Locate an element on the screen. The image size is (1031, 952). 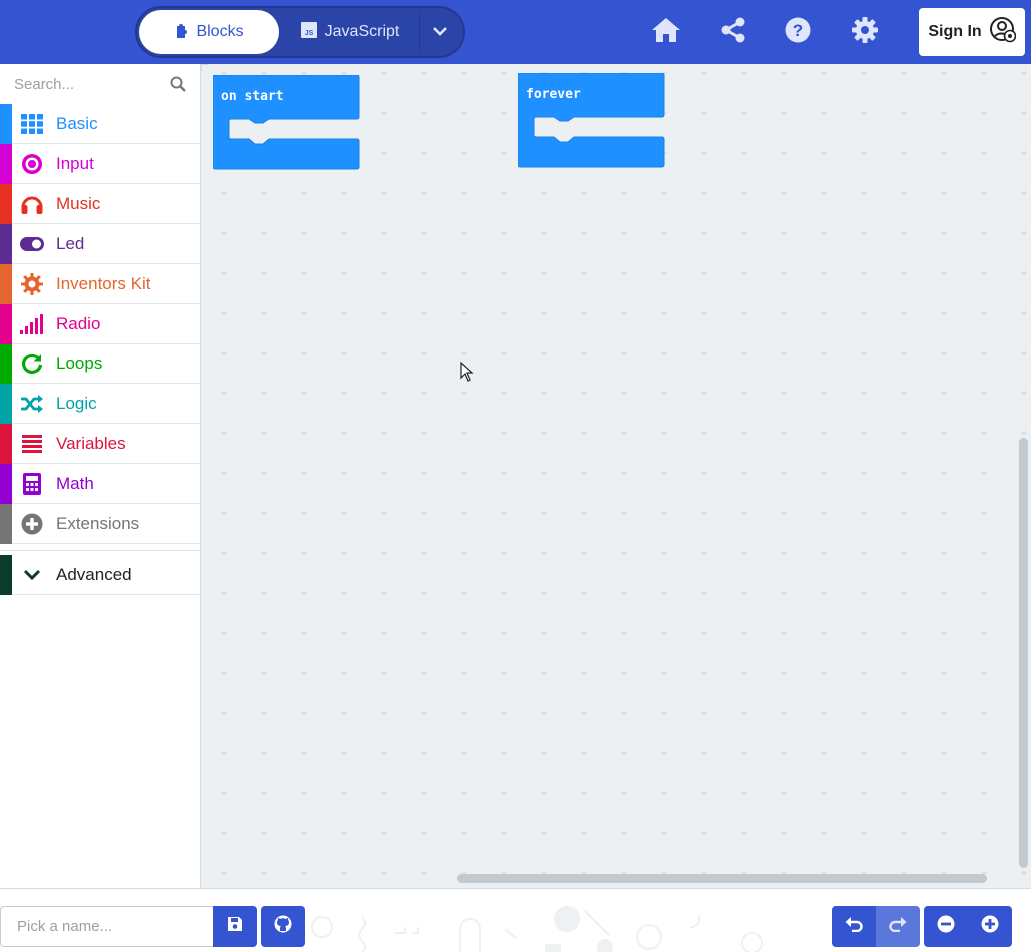
on-start-block: on start is located at coordinates (286, 125).